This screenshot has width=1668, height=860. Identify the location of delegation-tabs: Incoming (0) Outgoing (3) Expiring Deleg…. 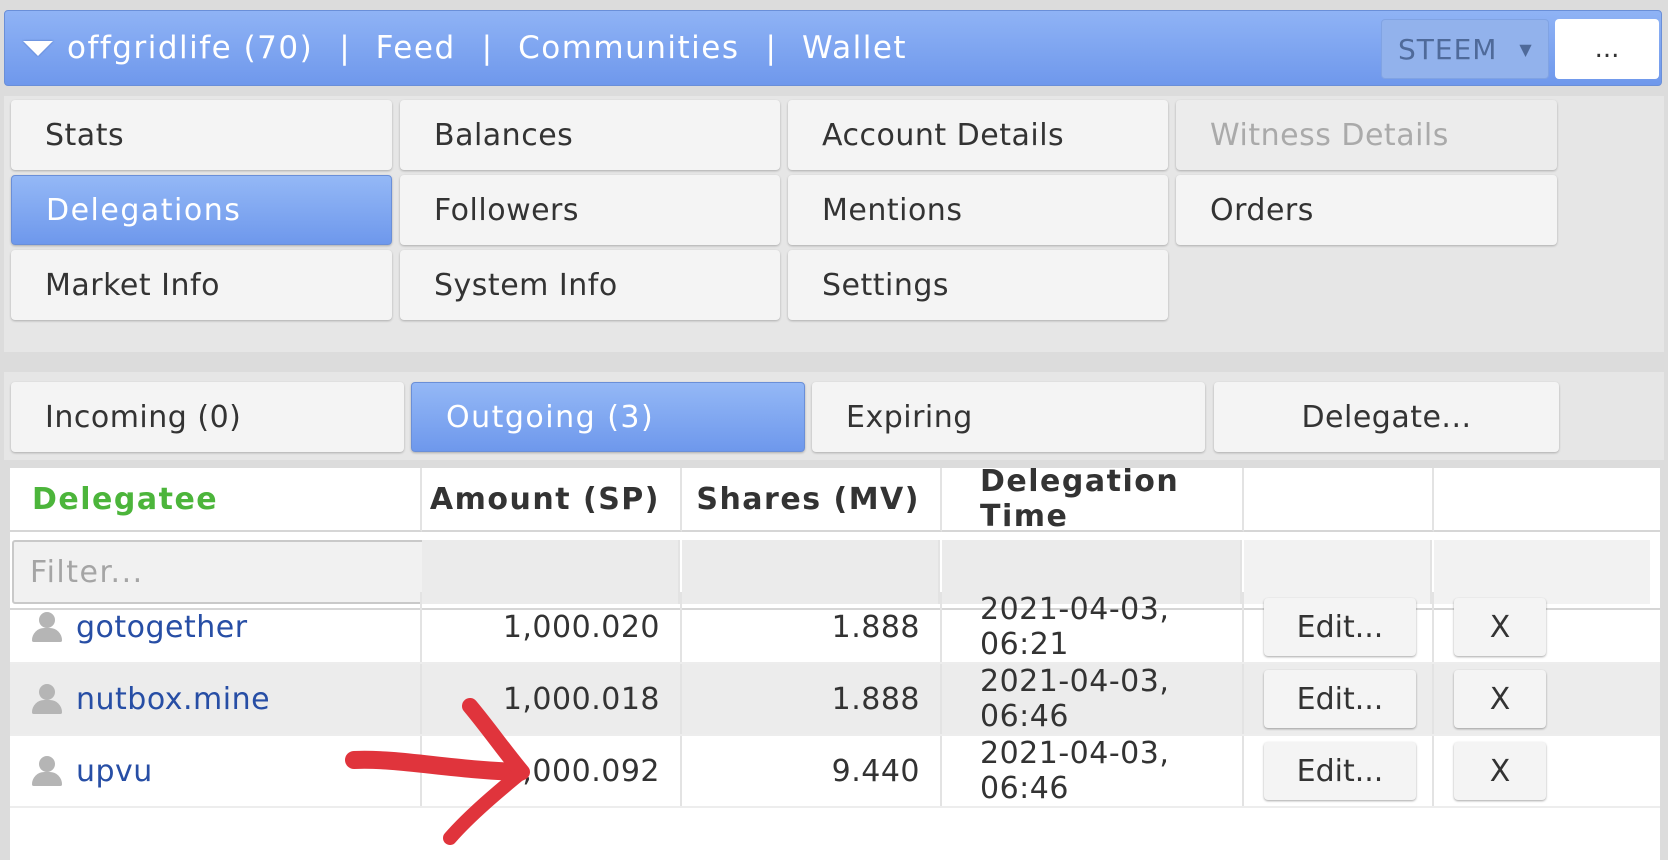
(834, 416).